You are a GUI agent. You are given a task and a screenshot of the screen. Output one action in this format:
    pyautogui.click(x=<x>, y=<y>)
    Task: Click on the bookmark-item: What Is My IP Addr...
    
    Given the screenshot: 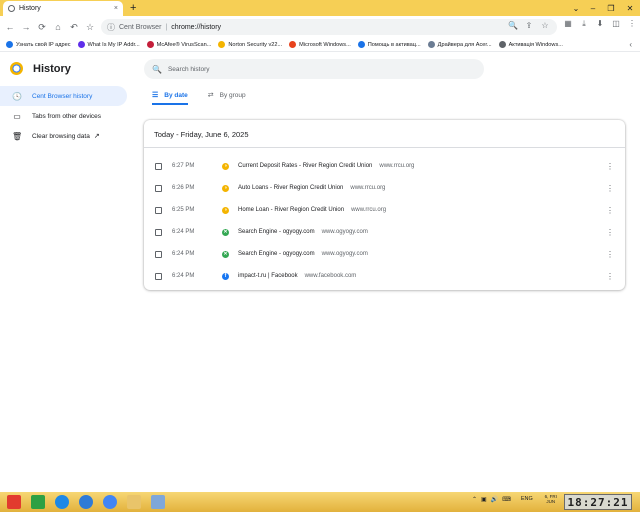 What is the action you would take?
    pyautogui.click(x=108, y=44)
    